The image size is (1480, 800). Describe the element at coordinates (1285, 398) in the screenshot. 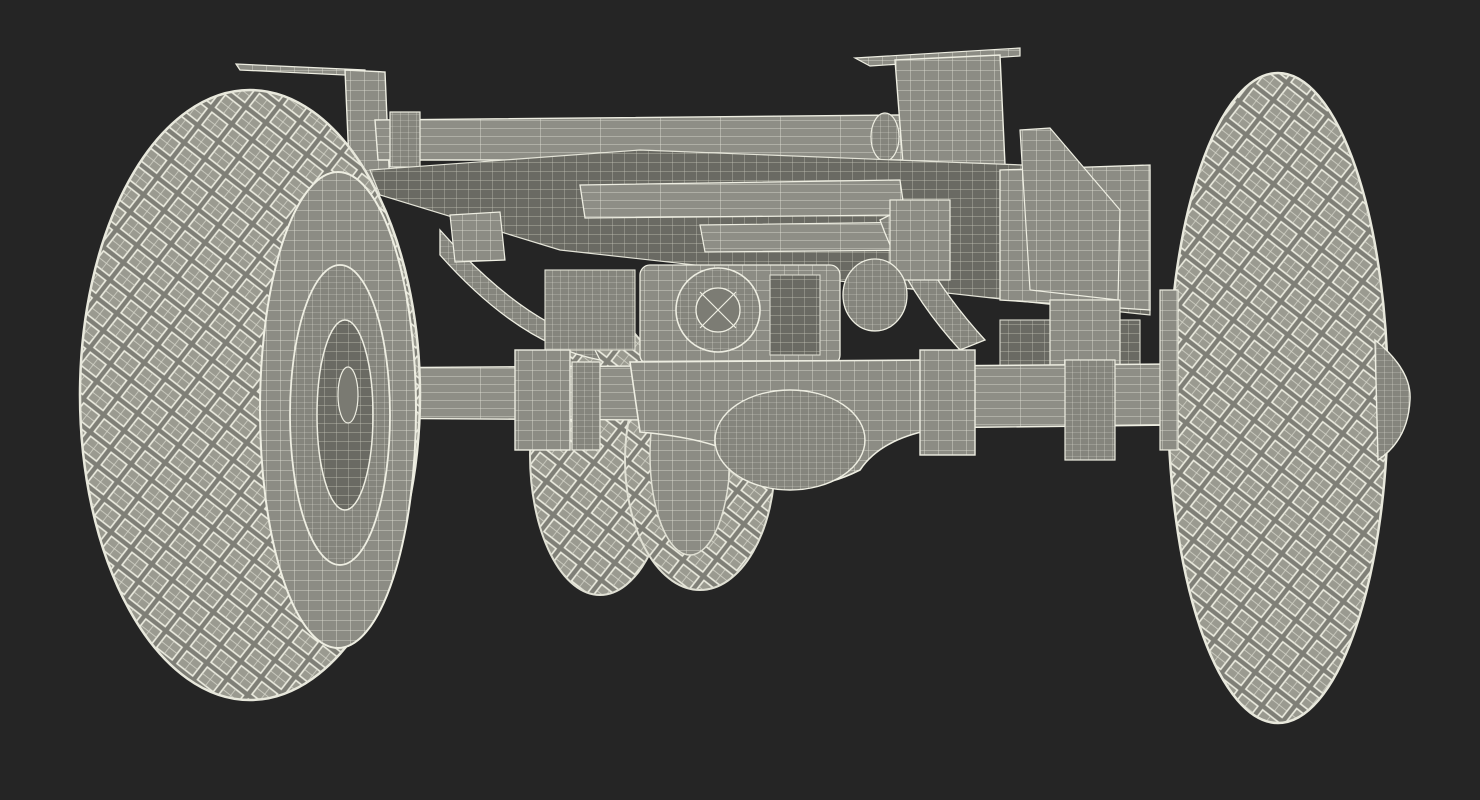

I see `right-front-wheel` at that location.